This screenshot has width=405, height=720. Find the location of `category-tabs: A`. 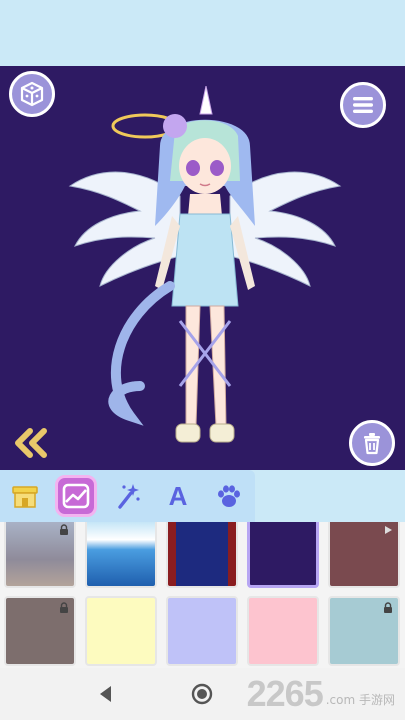

category-tabs: A is located at coordinates (127, 496).